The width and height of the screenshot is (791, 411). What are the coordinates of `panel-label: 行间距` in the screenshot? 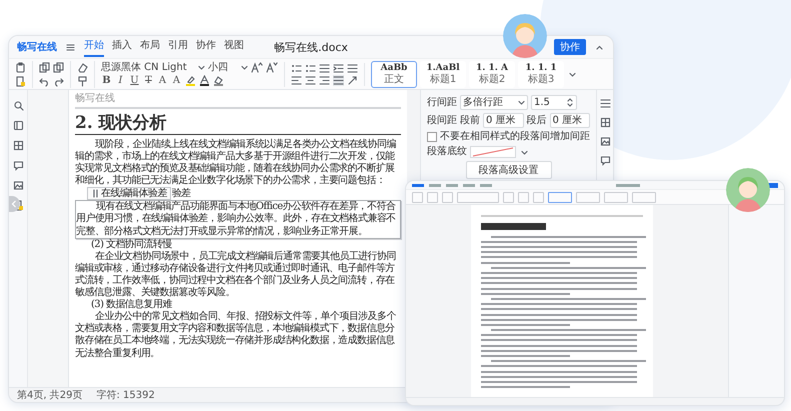 It's located at (442, 102).